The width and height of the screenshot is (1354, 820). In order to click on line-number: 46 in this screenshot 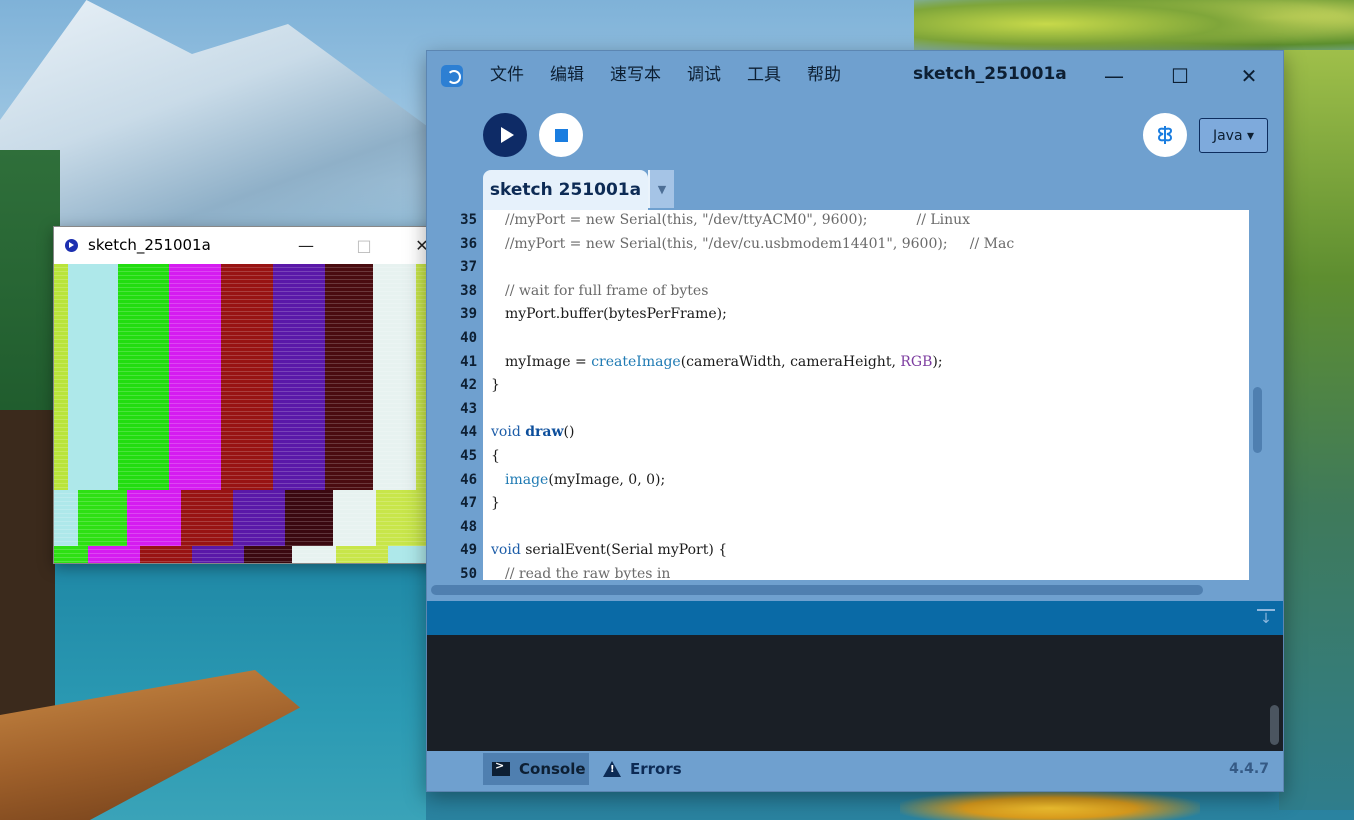, I will do `click(468, 479)`.